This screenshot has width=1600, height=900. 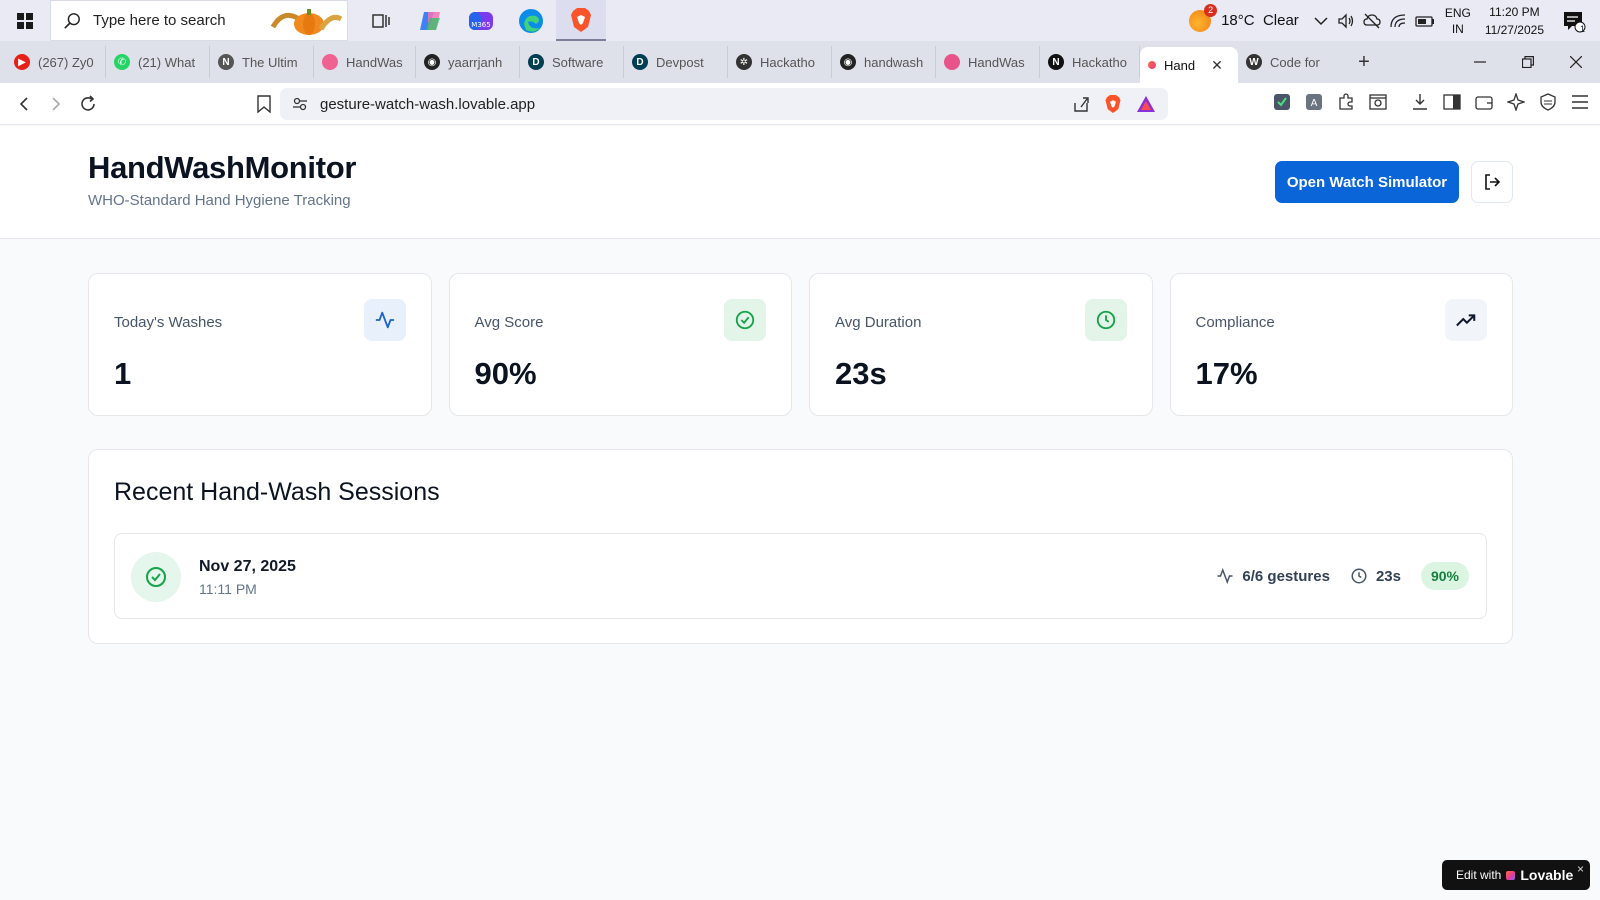 I want to click on share-icon, so click(x=1081, y=104).